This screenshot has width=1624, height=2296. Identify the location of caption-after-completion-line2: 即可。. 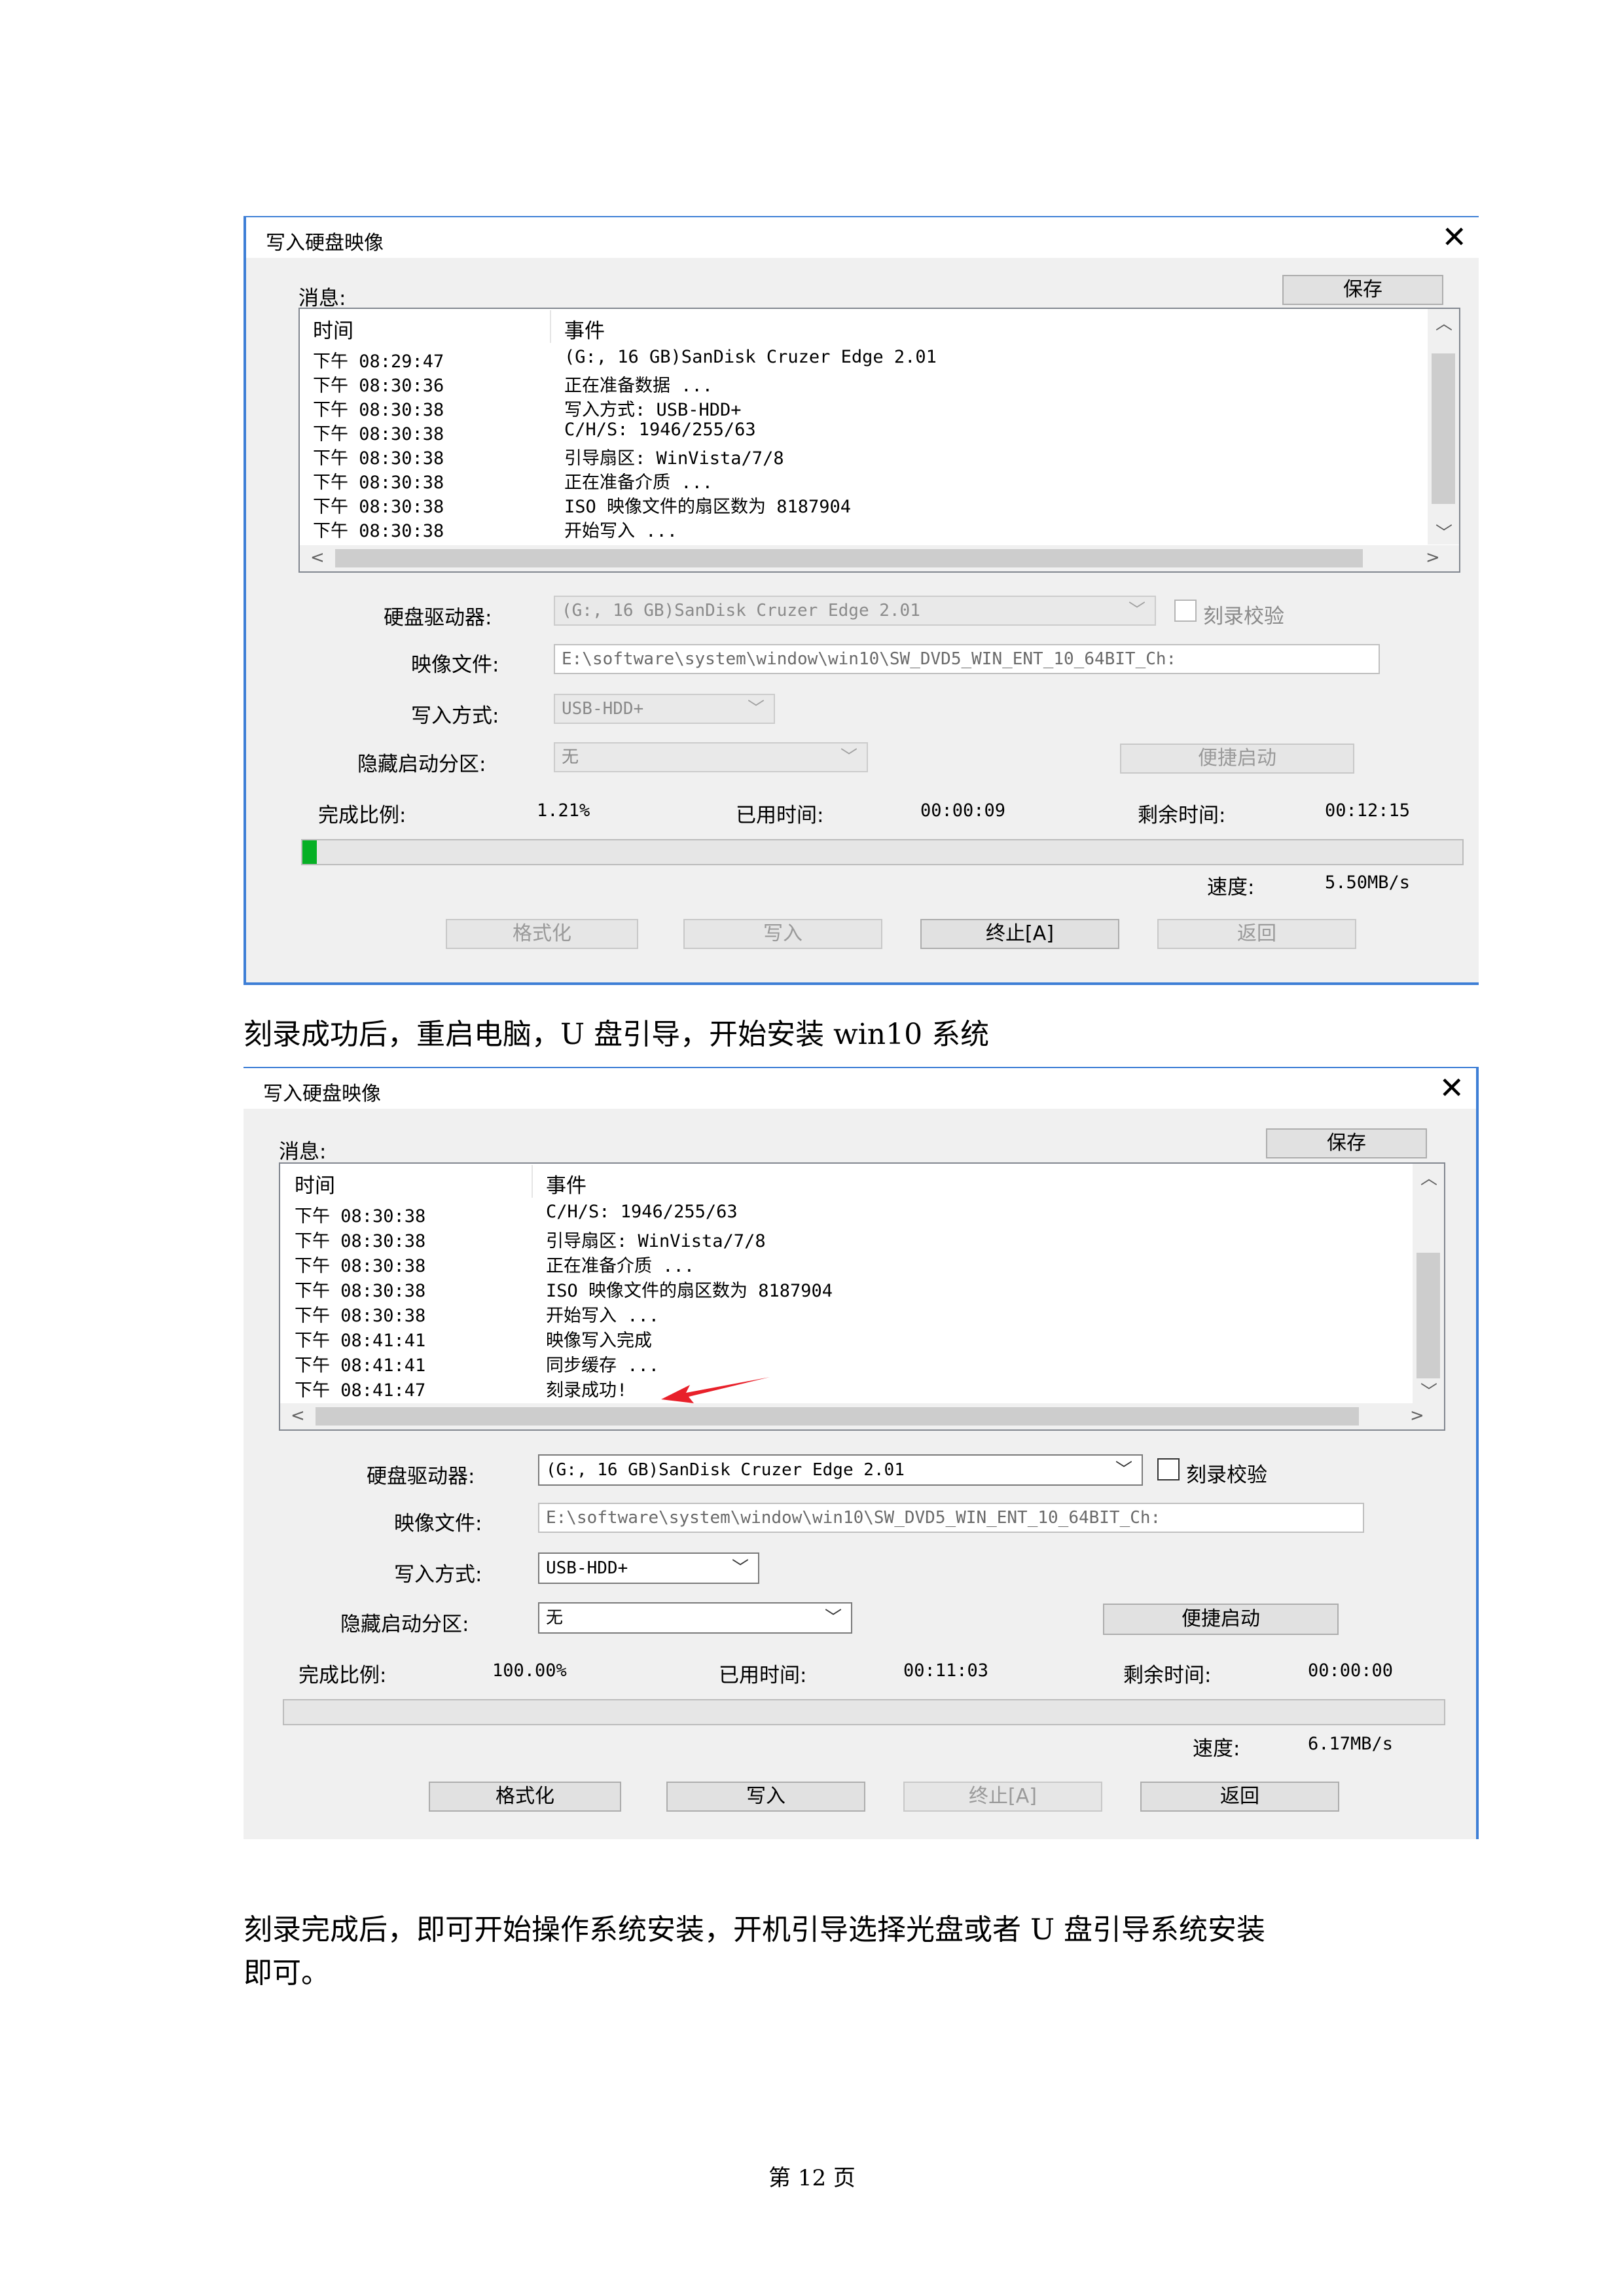
(287, 1973).